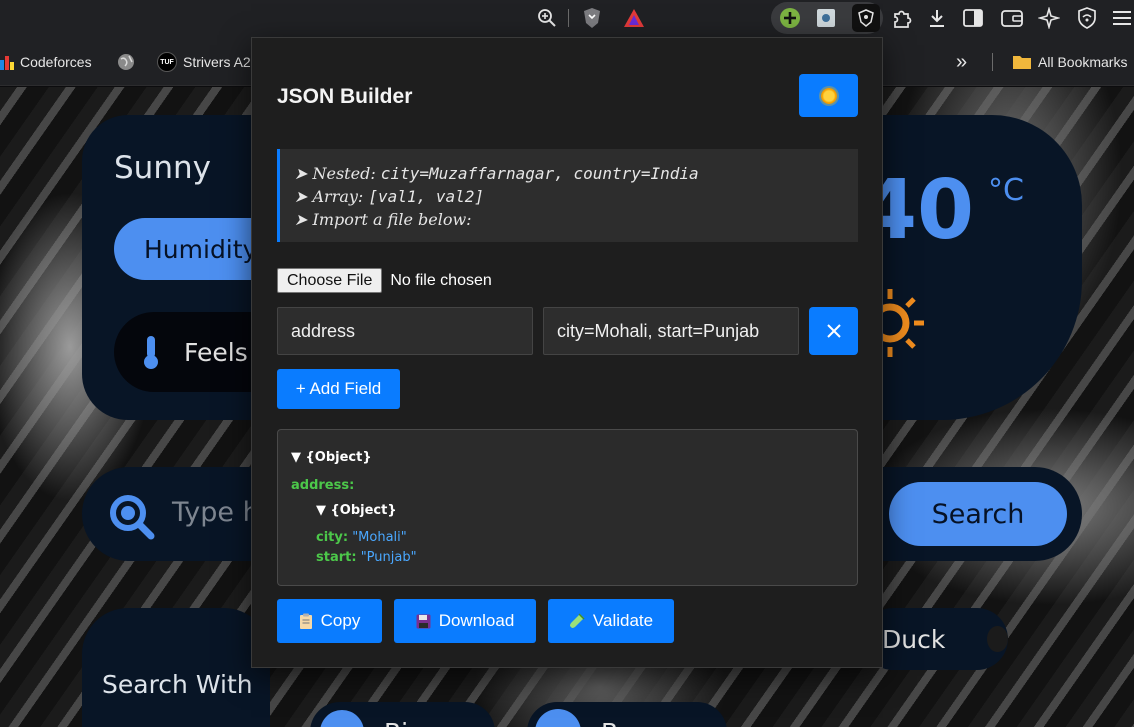 The height and width of the screenshot is (727, 1134). I want to click on menu-icon, so click(1122, 18).